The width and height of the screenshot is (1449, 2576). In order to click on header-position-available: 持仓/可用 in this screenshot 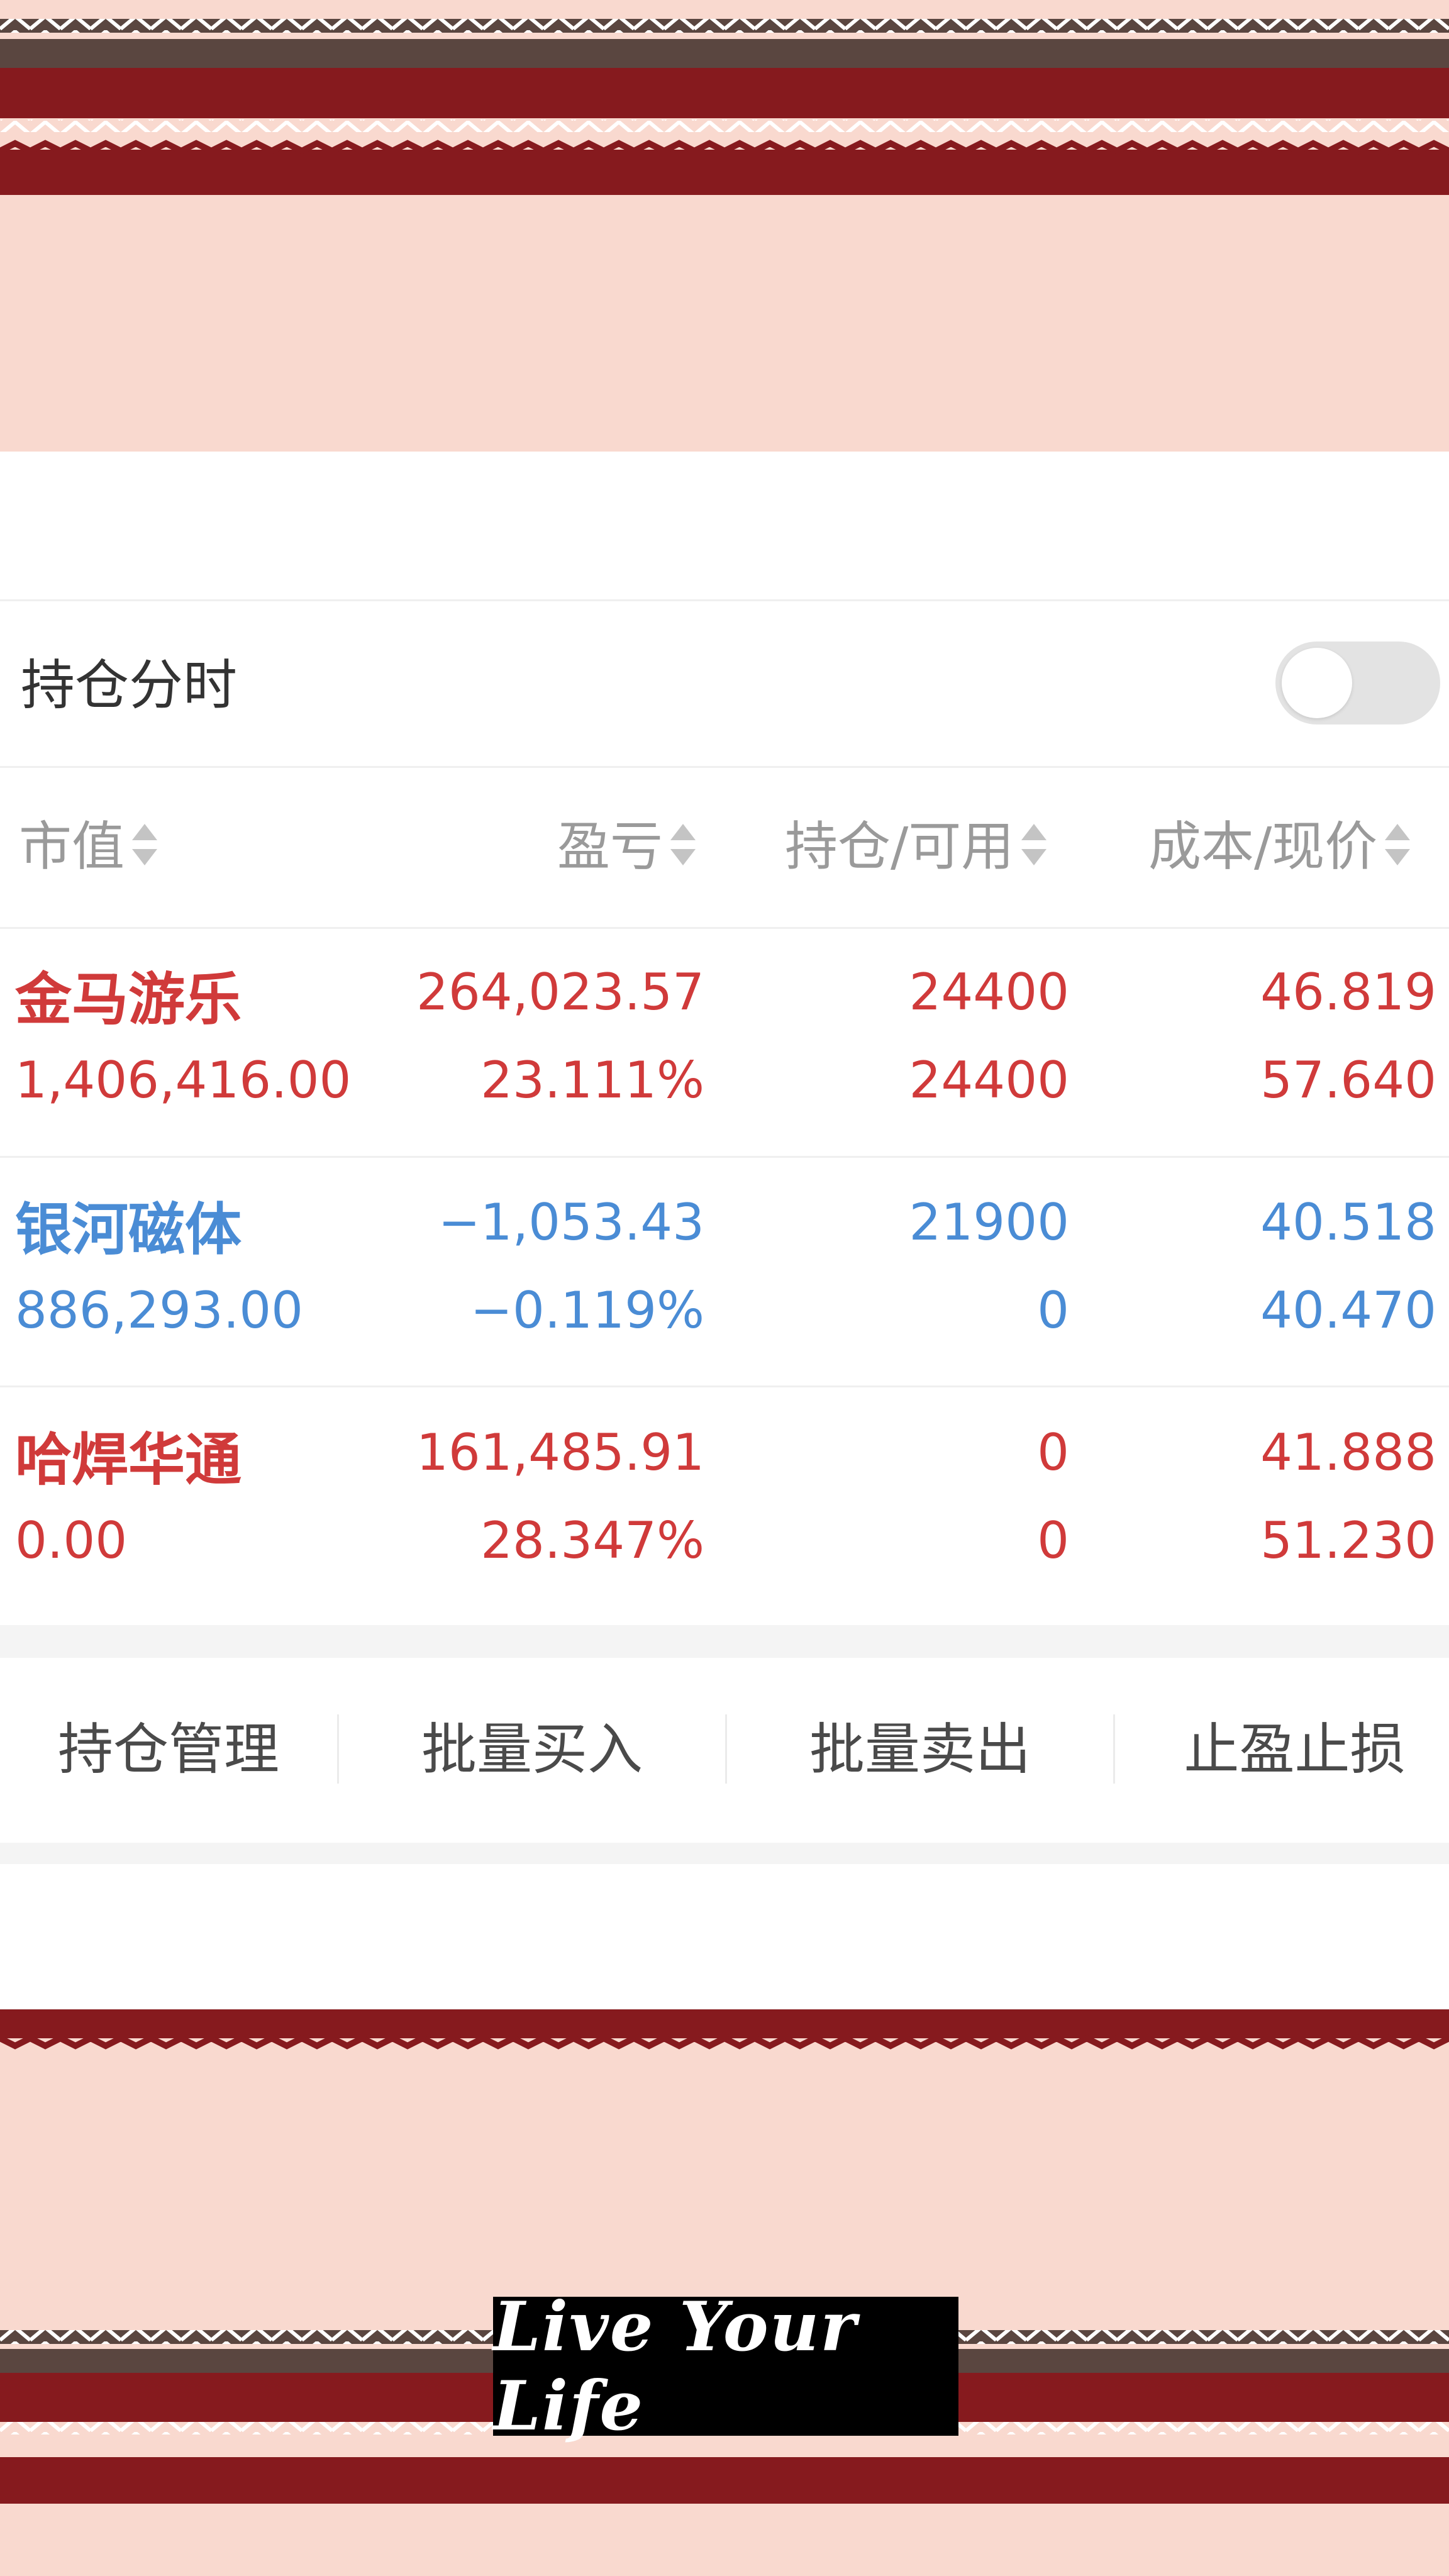, I will do `click(916, 846)`.